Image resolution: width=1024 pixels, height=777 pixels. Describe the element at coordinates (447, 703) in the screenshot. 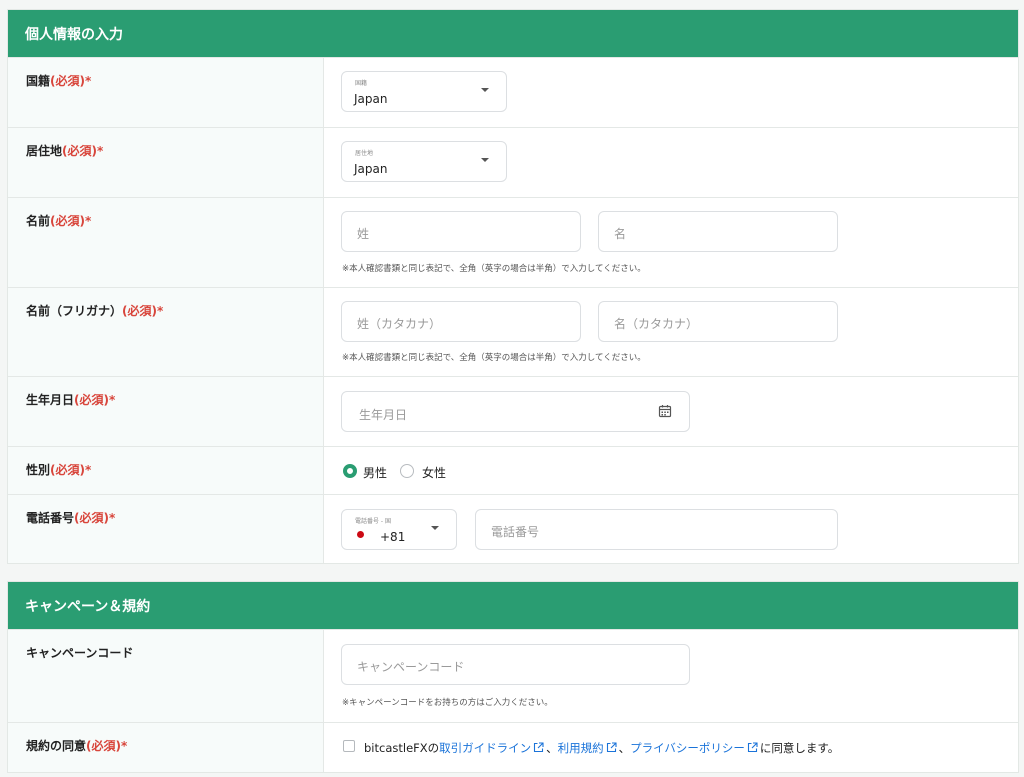

I see `campaign-note: ※キャンペーンコードをお持ちの方はご入力ください。` at that location.